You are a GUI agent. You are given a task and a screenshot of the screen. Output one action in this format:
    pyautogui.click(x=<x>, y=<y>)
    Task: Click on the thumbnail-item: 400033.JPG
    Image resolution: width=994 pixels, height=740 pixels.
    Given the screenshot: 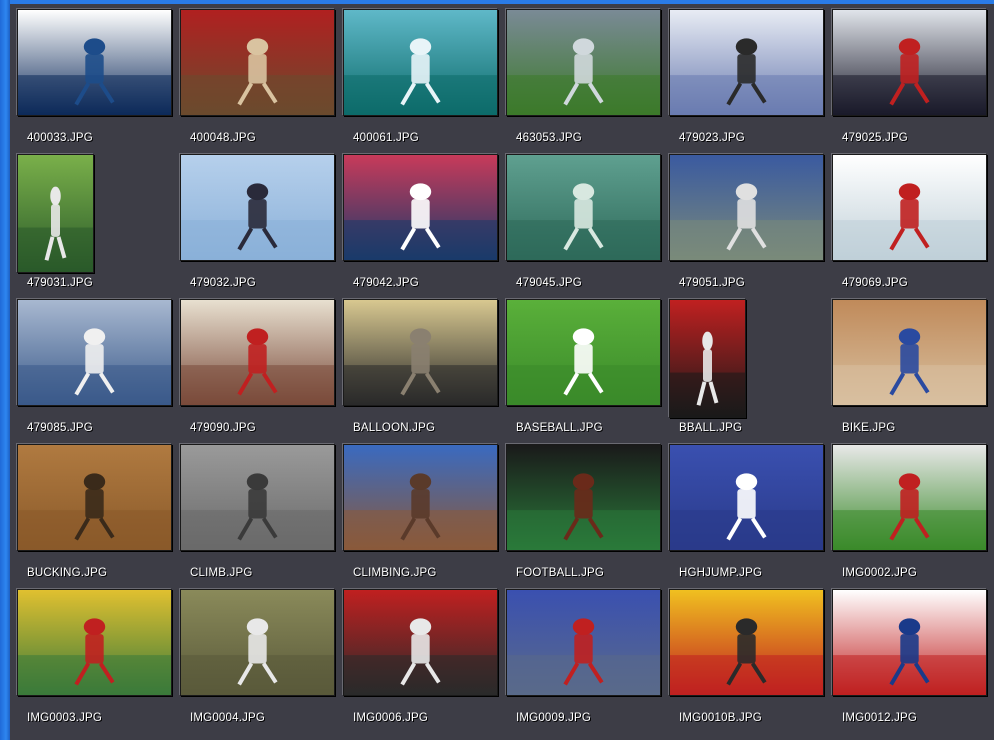 What is the action you would take?
    pyautogui.click(x=96, y=80)
    